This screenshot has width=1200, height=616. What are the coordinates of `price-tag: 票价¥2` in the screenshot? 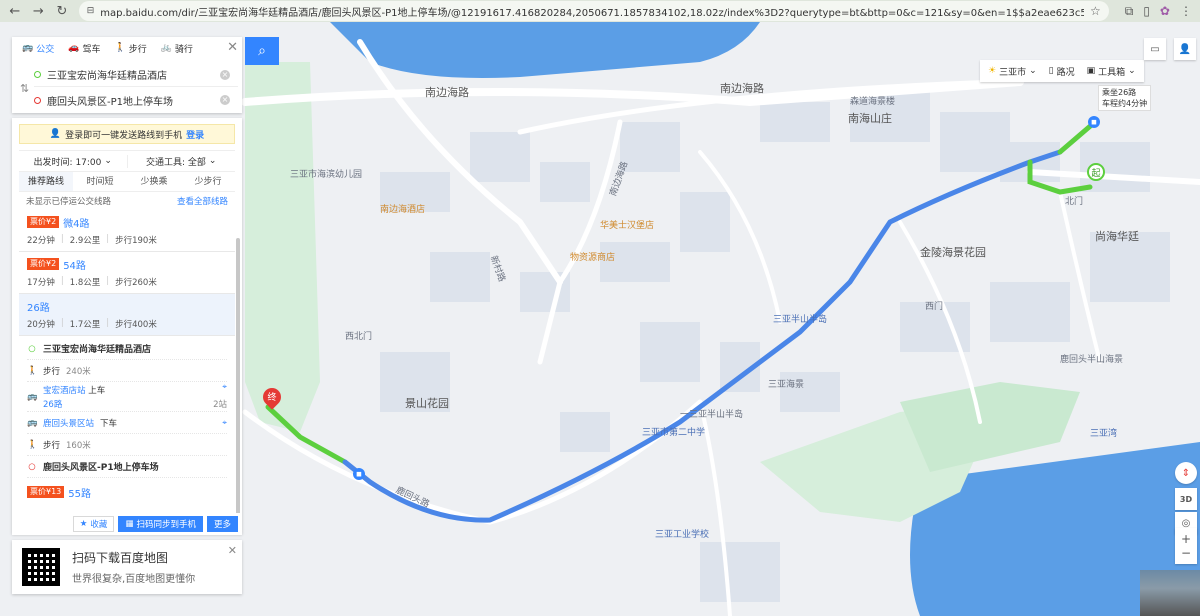 It's located at (43, 222).